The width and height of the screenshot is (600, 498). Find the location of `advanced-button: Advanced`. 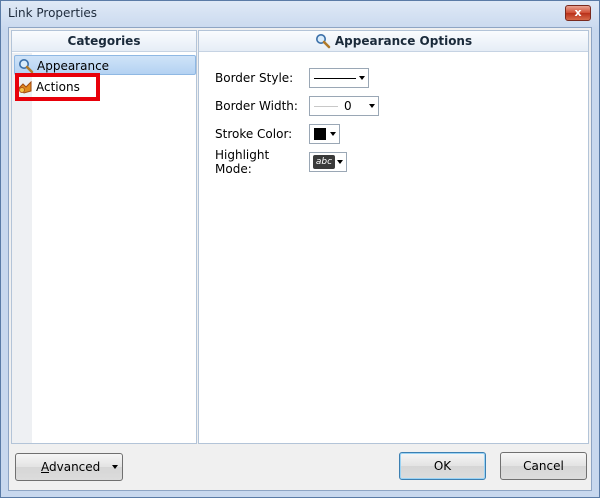

advanced-button: Advanced is located at coordinates (69, 467).